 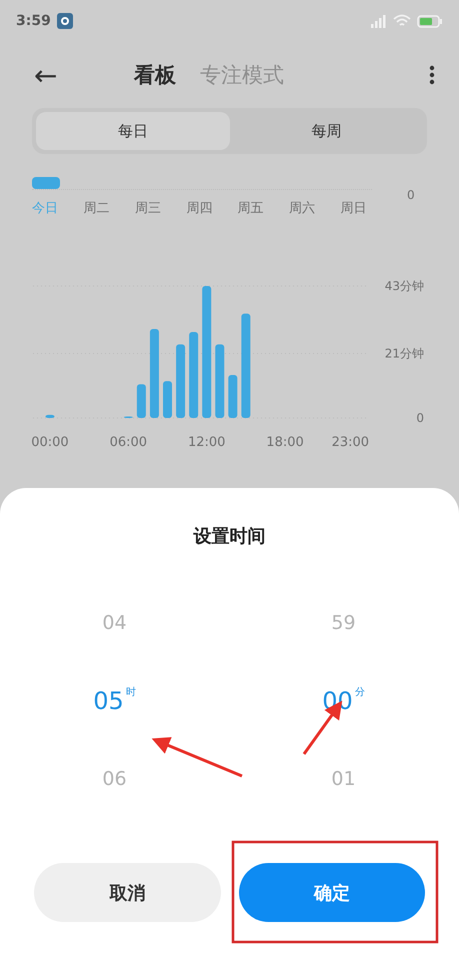 What do you see at coordinates (351, 442) in the screenshot?
I see `axis-label: 23:00` at bounding box center [351, 442].